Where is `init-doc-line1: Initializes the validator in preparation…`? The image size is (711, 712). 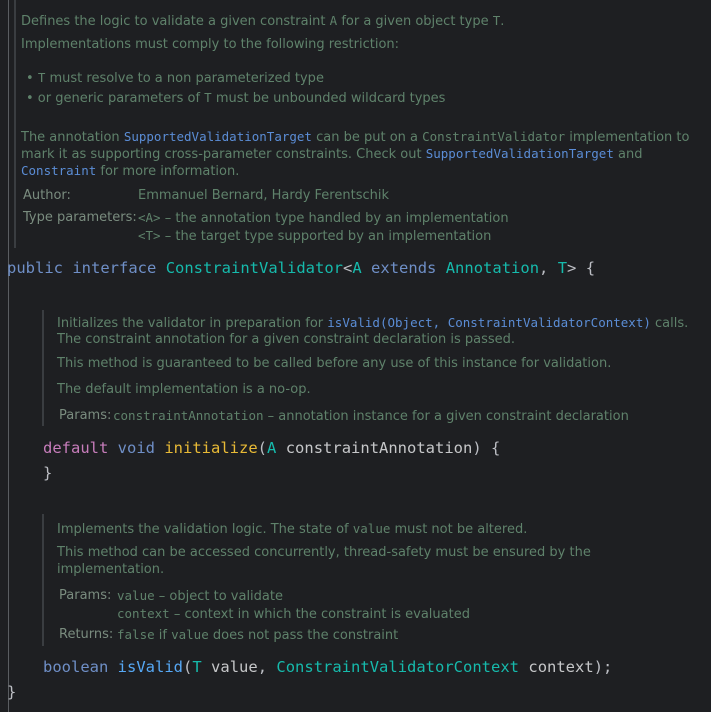 init-doc-line1: Initializes the validator in preparation… is located at coordinates (373, 323).